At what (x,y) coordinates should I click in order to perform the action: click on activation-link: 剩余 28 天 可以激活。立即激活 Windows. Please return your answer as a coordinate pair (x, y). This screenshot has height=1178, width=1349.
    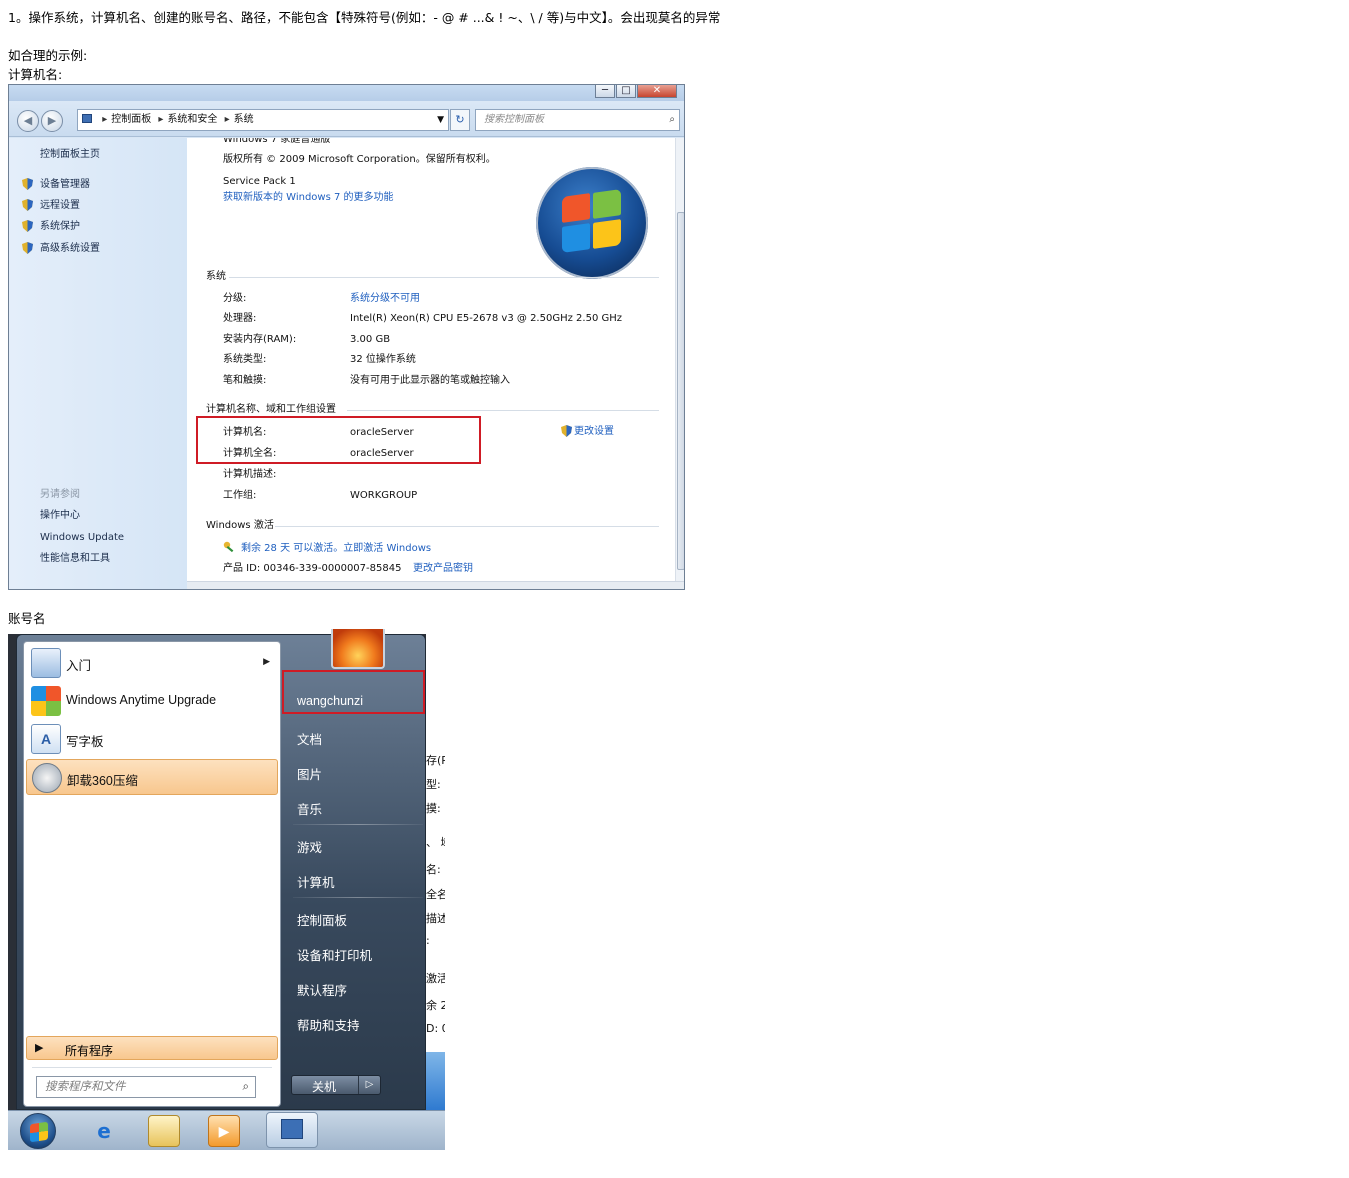
    Looking at the image, I should click on (336, 548).